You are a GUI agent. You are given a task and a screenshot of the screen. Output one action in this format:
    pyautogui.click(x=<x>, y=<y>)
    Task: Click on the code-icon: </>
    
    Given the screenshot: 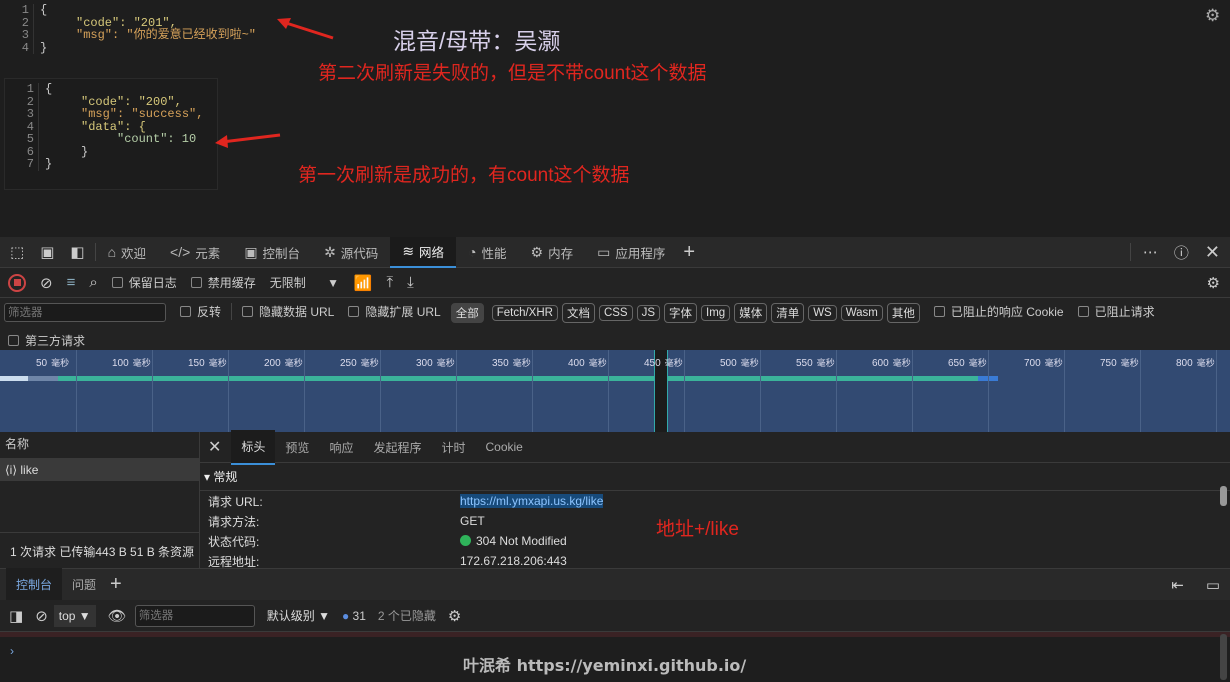 What is the action you would take?
    pyautogui.click(x=180, y=252)
    